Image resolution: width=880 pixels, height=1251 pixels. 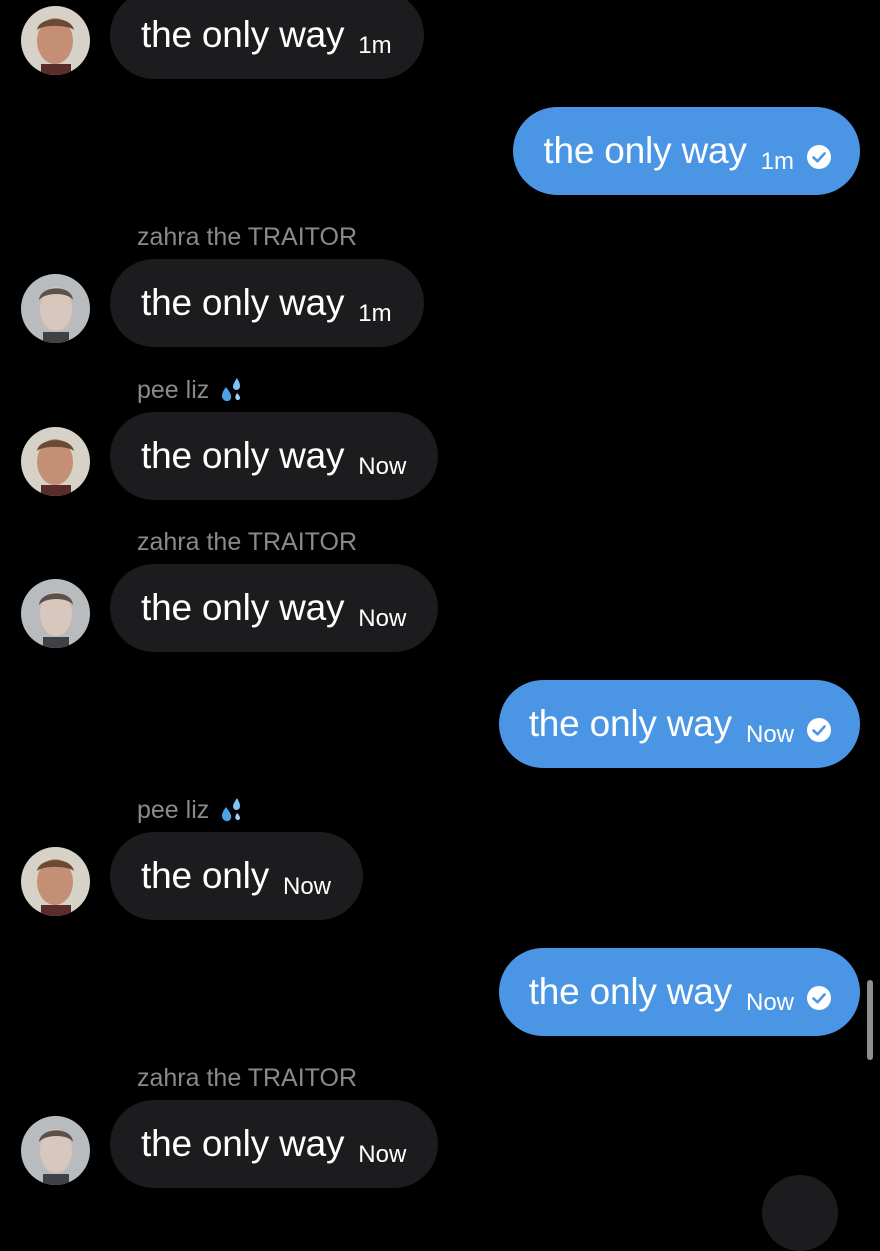 I want to click on message-bubble-outgoing: the only way 1m, so click(x=686, y=151).